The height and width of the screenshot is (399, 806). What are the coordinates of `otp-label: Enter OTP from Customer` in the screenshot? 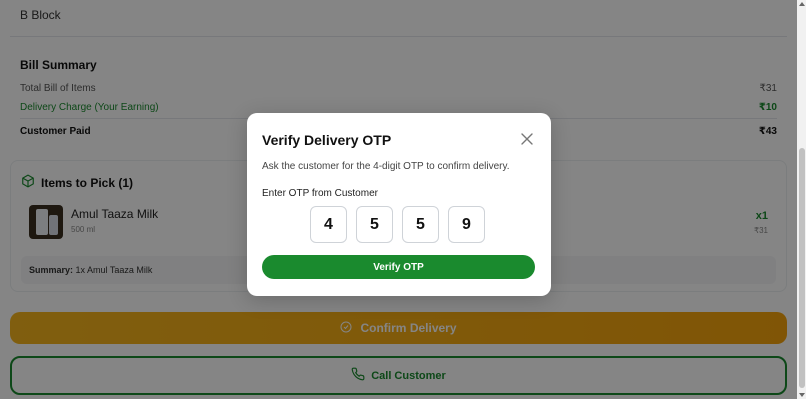 It's located at (320, 193).